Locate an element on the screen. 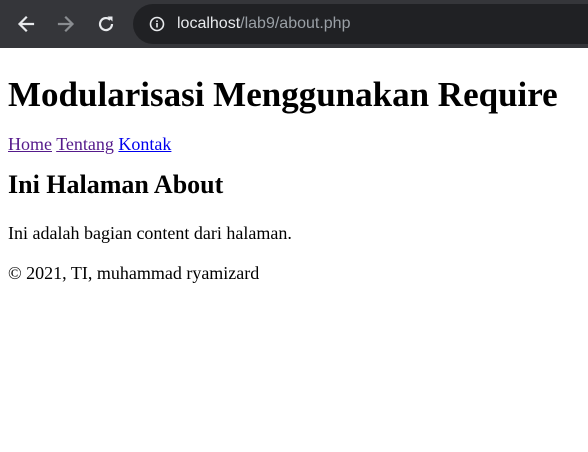 This screenshot has width=588, height=452. address-bar: localhost/lab9/about.php is located at coordinates (360, 24).